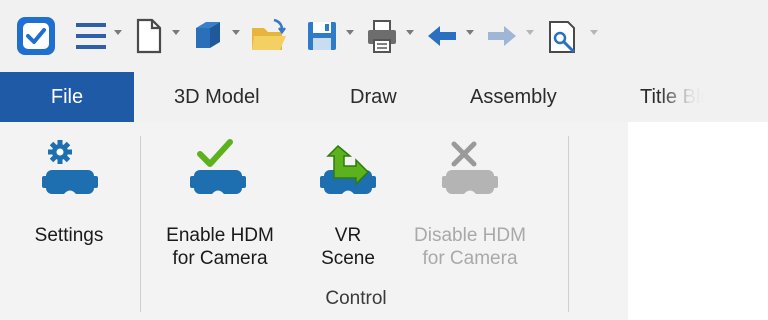  Describe the element at coordinates (268, 36) in the screenshot. I see `open-folder-icon` at that location.